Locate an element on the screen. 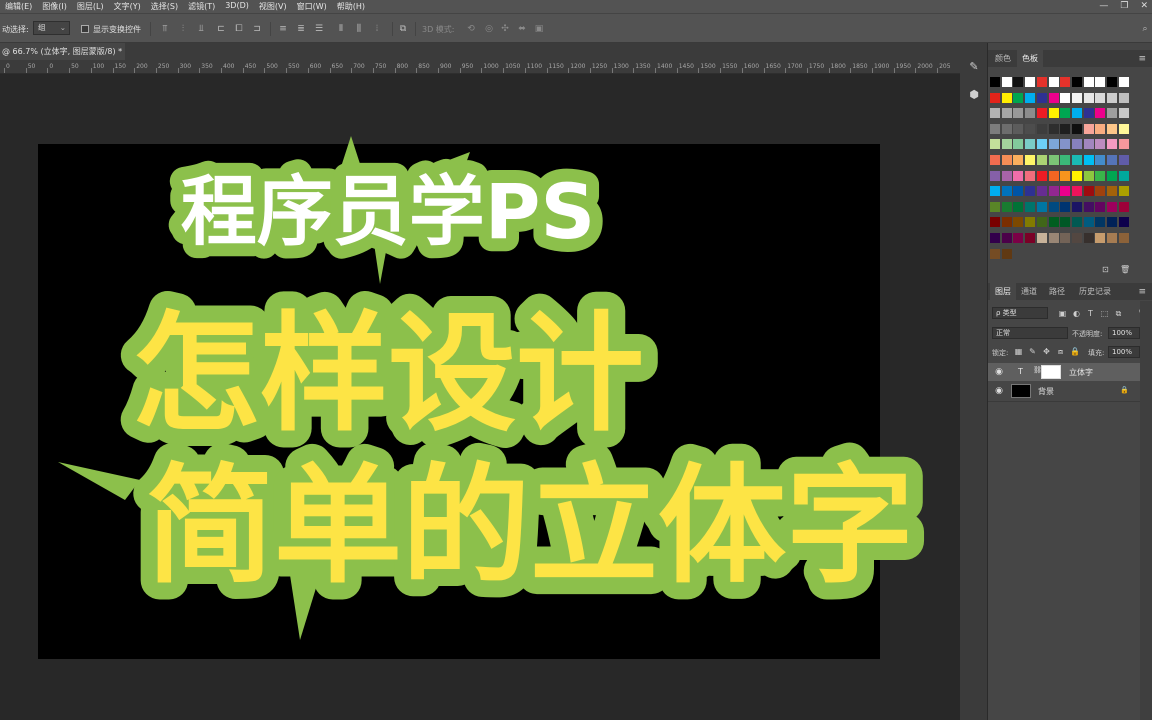 The width and height of the screenshot is (1152, 720). 3d-rotate-icon: ⟲ is located at coordinates (471, 29).